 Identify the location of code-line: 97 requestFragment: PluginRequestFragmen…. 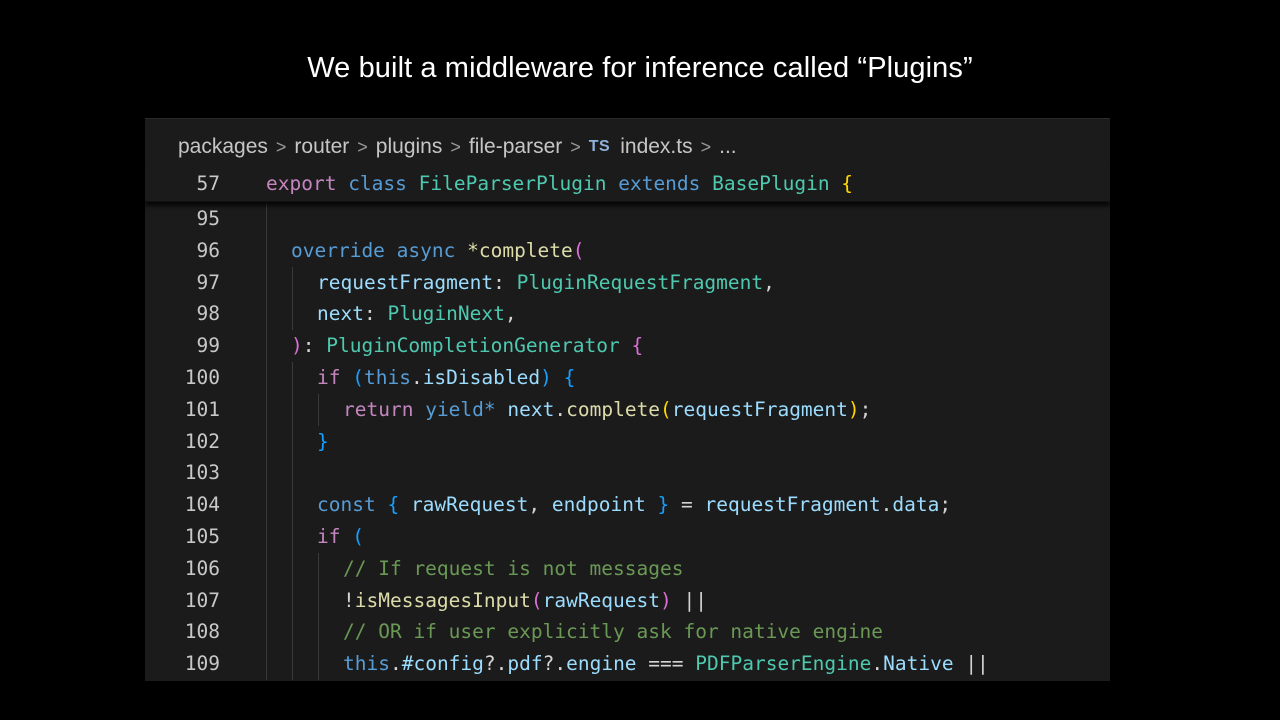
(627, 282).